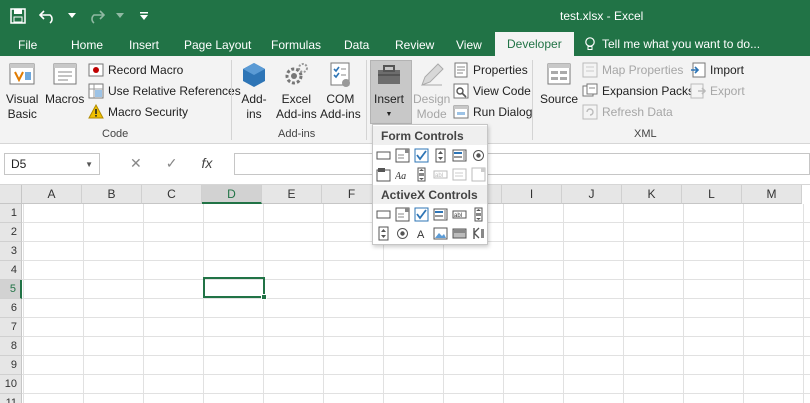 This screenshot has height=403, width=810. What do you see at coordinates (459, 155) in the screenshot?
I see `form-list-box-icon` at bounding box center [459, 155].